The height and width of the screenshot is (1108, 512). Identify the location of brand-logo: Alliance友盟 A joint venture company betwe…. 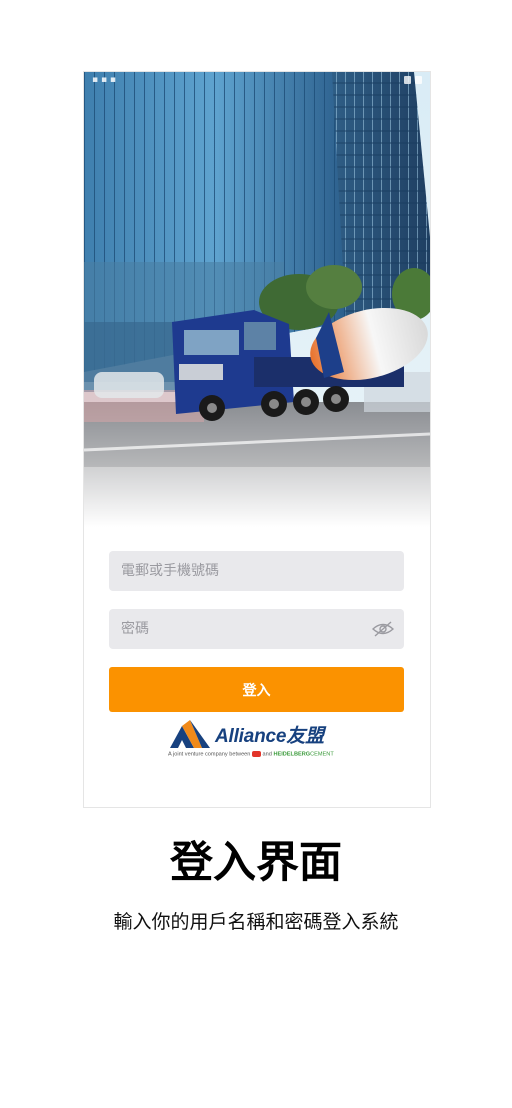
(258, 743).